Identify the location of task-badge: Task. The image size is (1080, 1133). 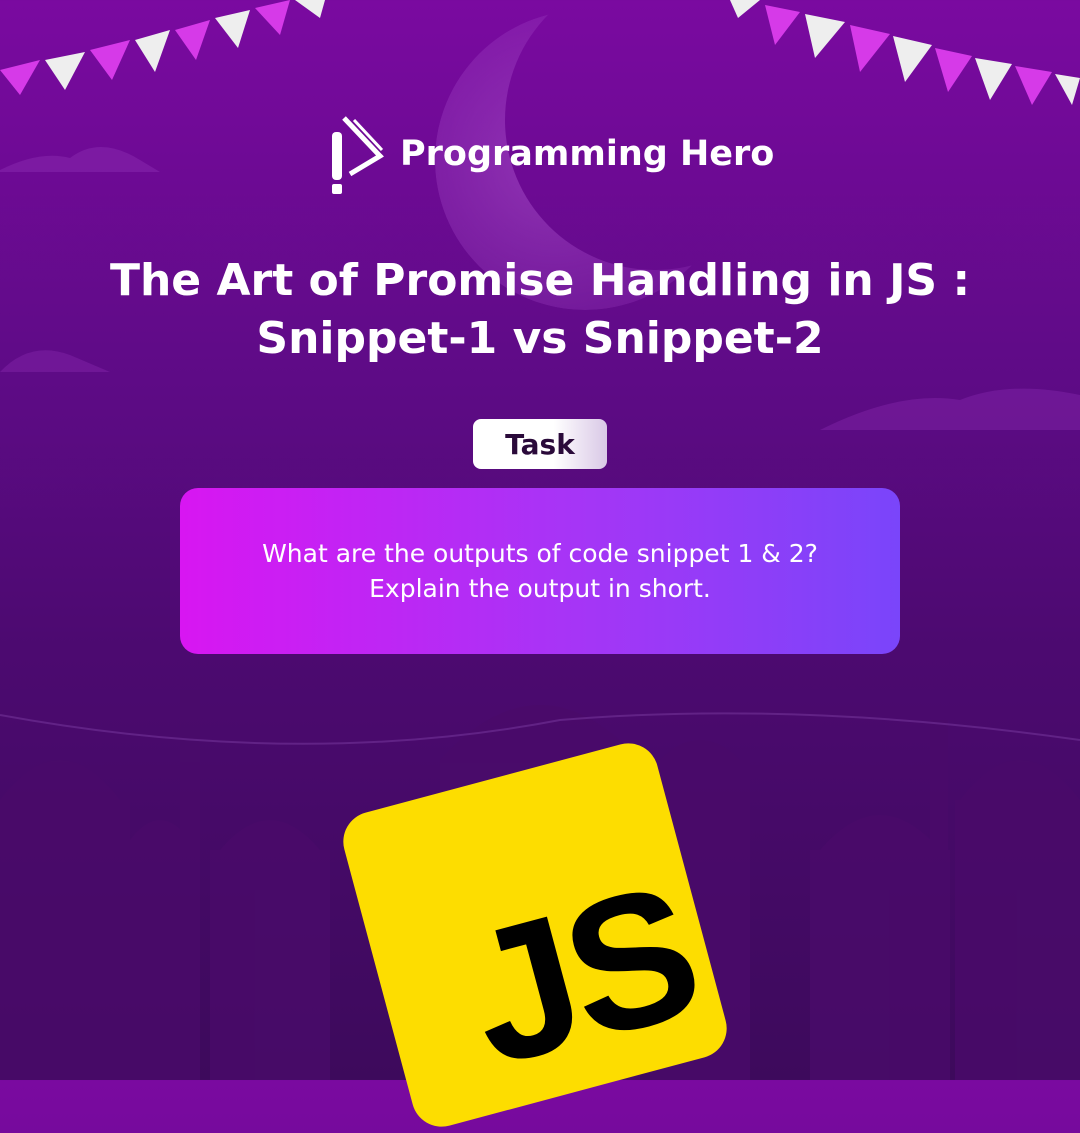
(540, 444).